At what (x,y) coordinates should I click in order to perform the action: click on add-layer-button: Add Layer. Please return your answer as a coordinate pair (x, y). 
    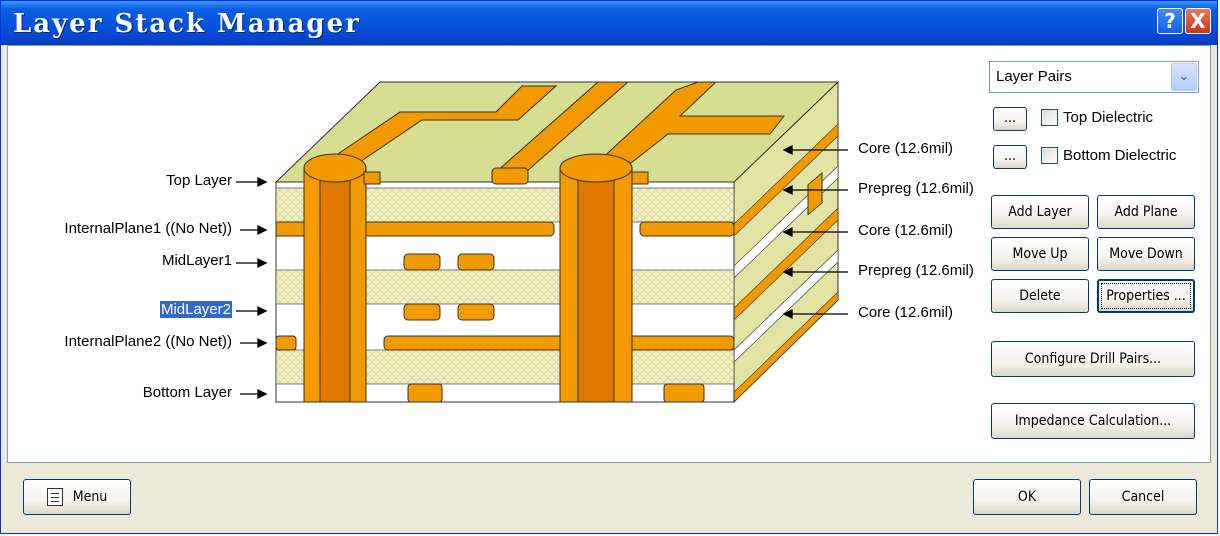
    Looking at the image, I should click on (1040, 212).